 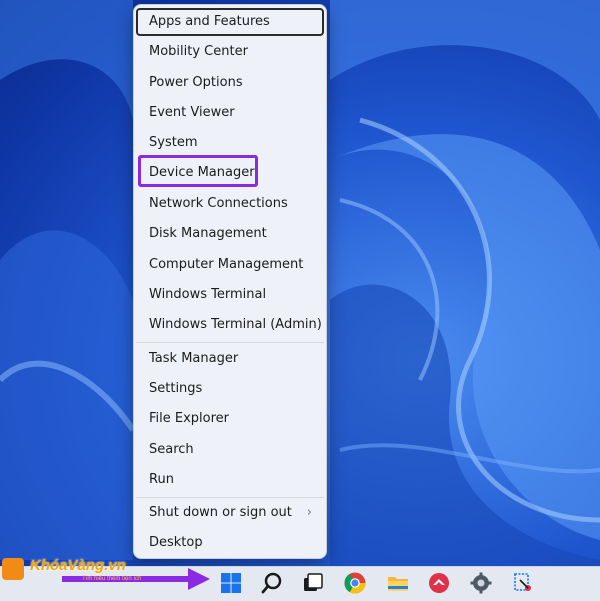 I want to click on watermark-badge-icon, so click(x=13, y=569).